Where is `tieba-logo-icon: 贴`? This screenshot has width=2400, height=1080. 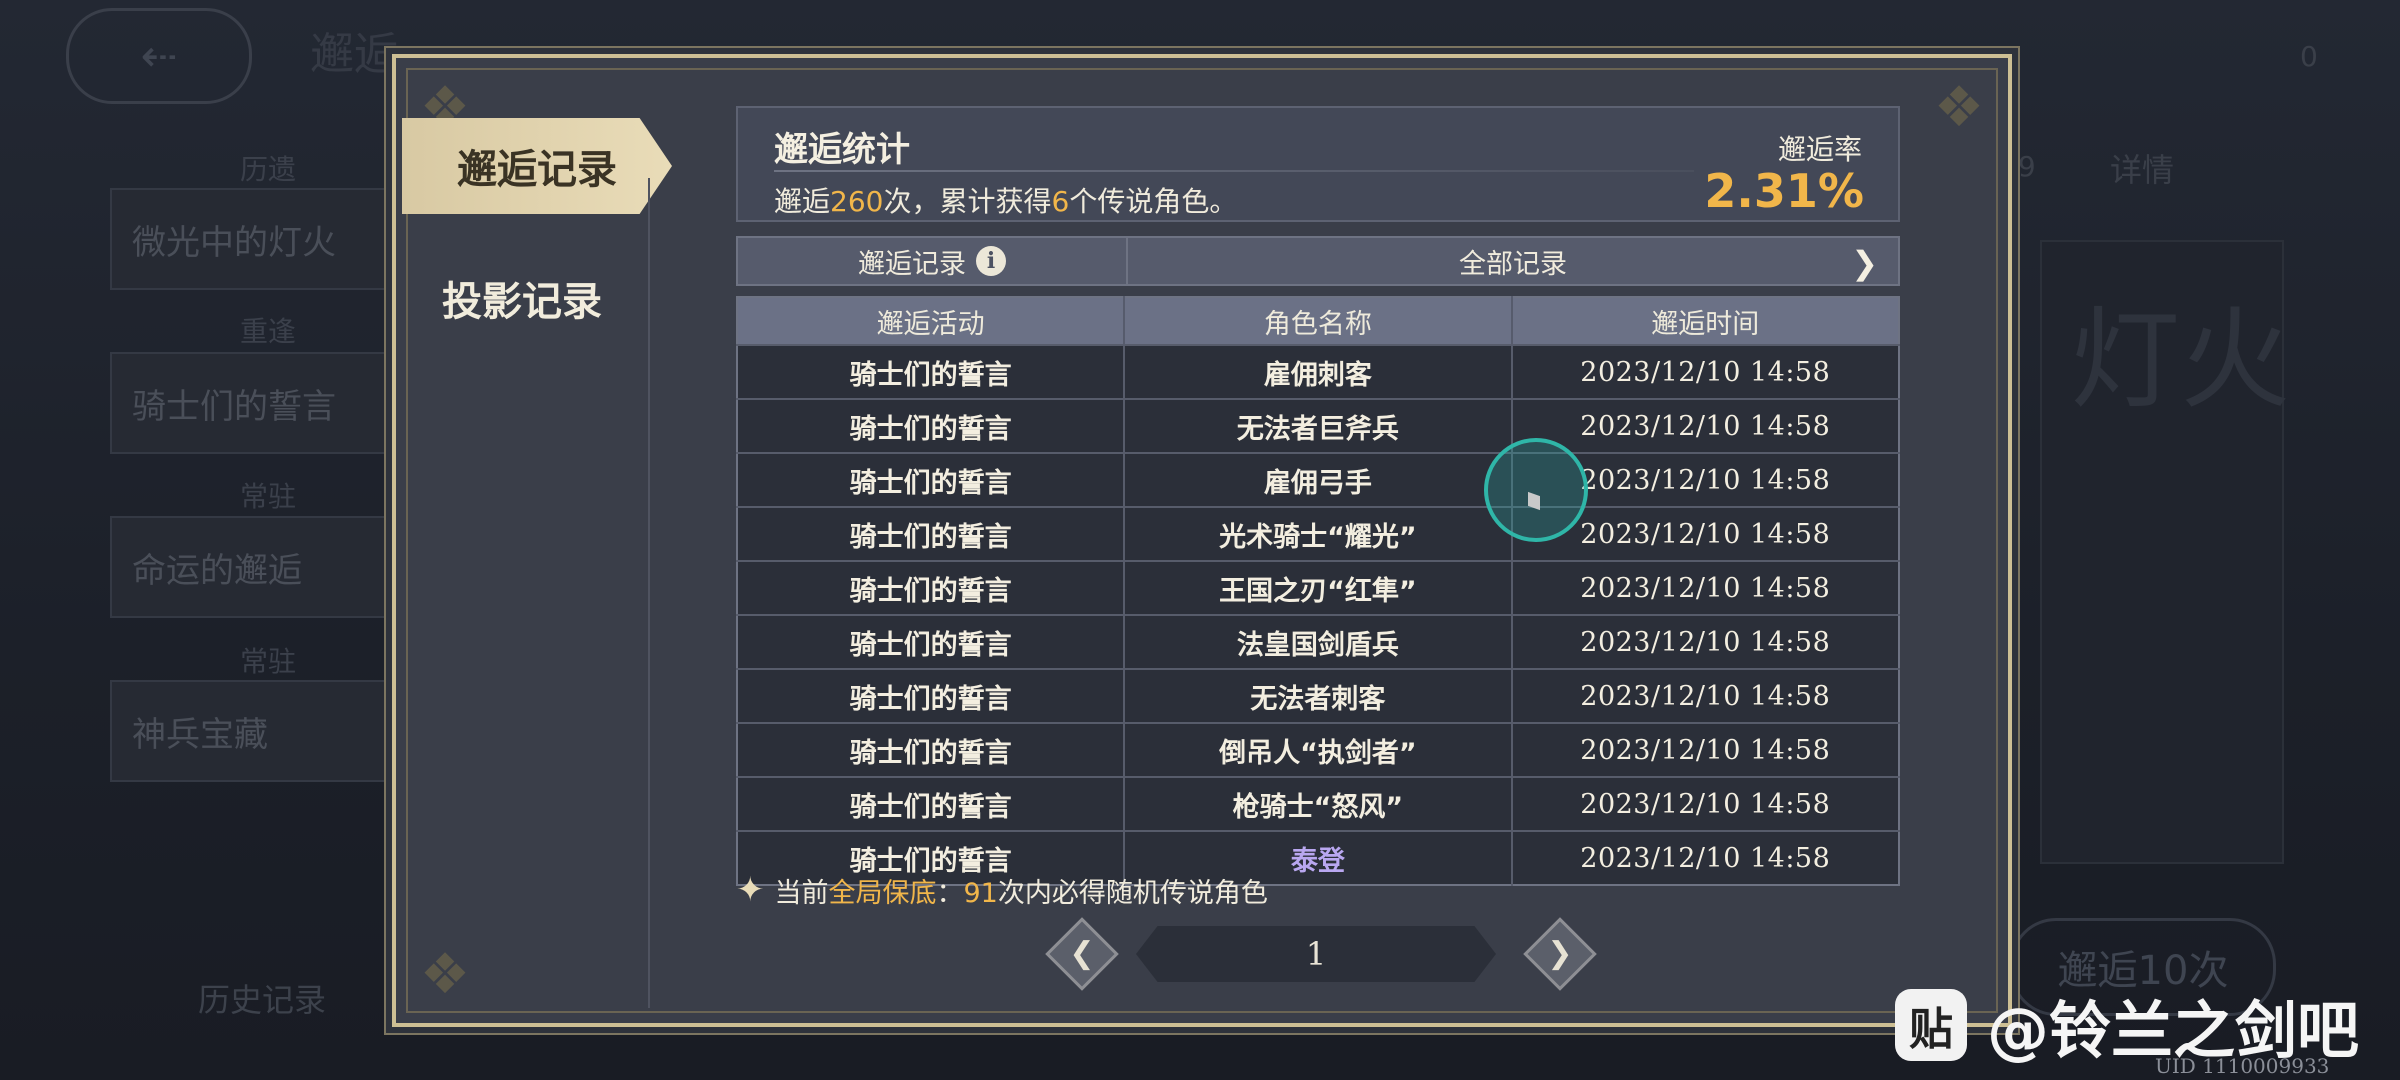
tieba-logo-icon: 贴 is located at coordinates (1931, 1025).